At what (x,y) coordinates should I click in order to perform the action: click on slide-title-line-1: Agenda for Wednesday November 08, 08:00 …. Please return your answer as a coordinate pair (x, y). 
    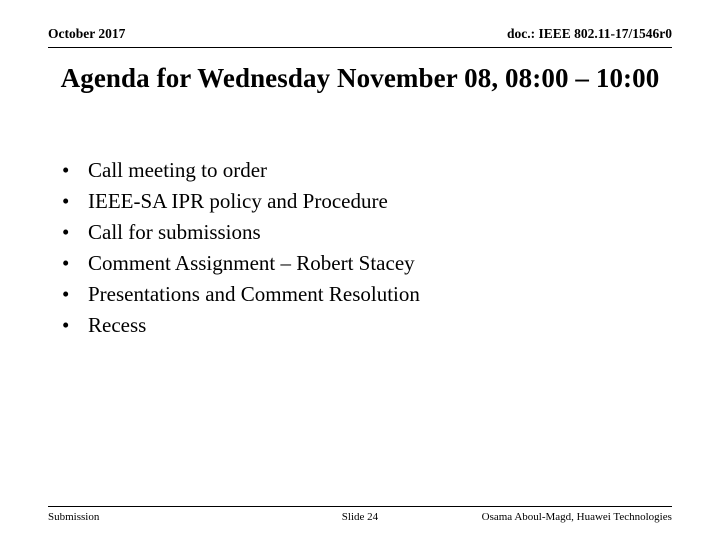
    Looking at the image, I should click on (324, 78).